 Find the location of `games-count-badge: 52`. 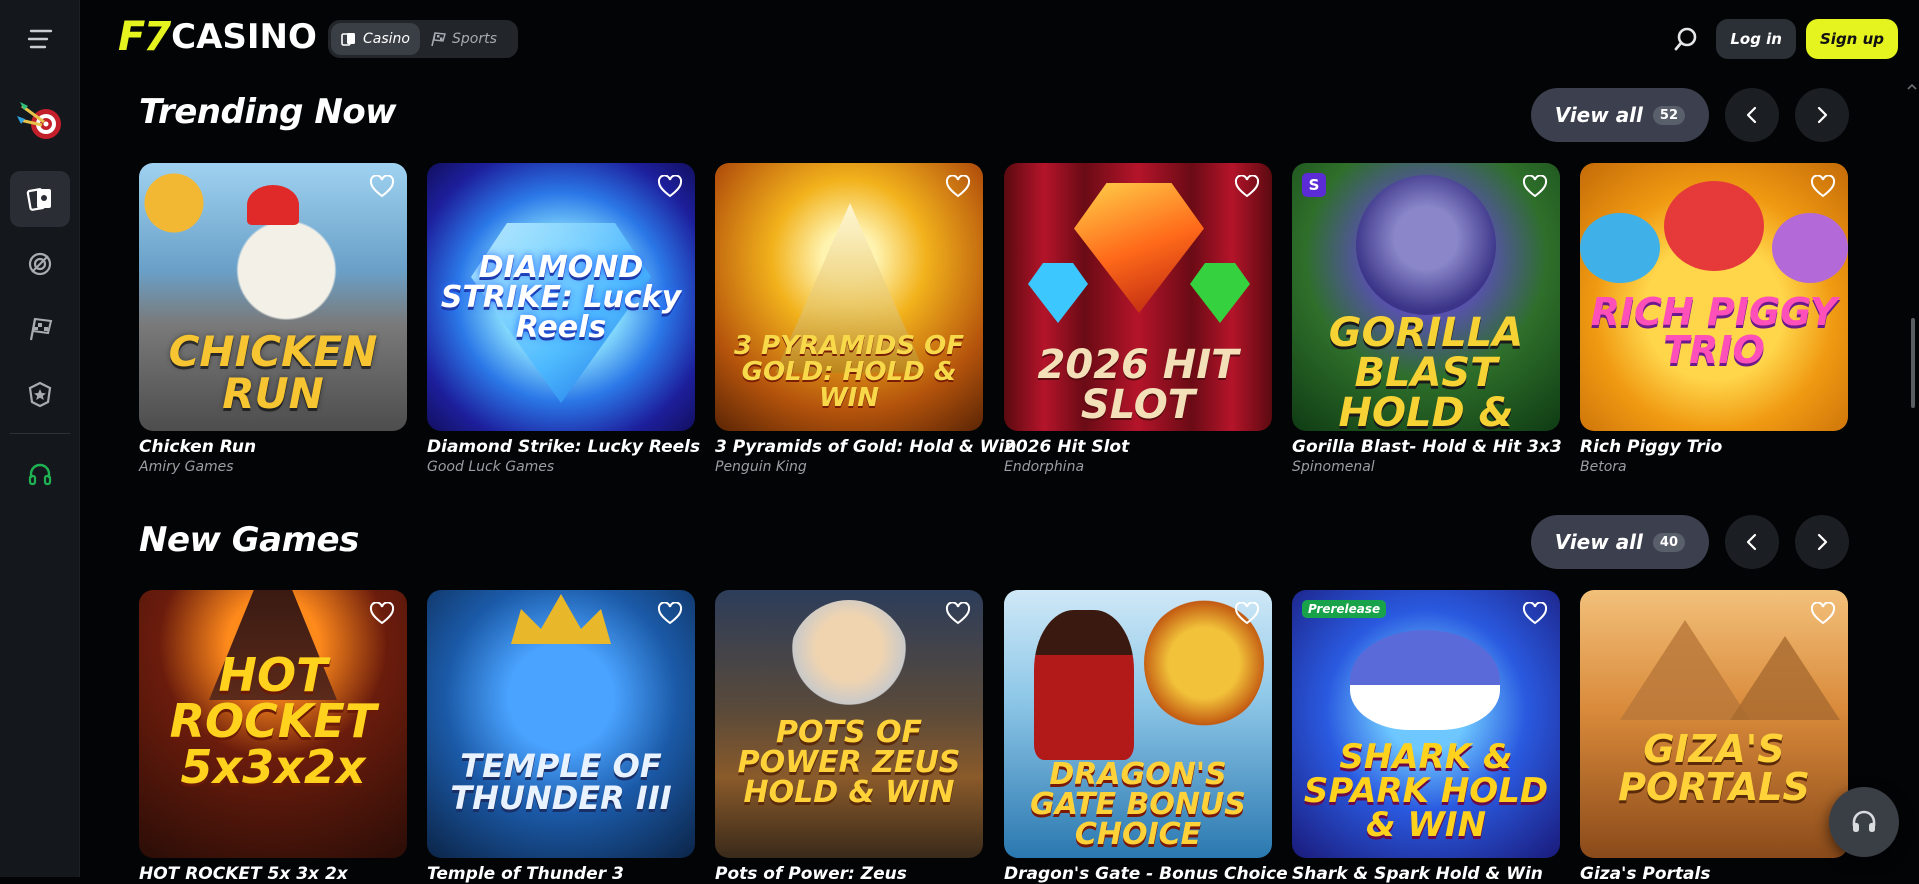

games-count-badge: 52 is located at coordinates (1668, 115).